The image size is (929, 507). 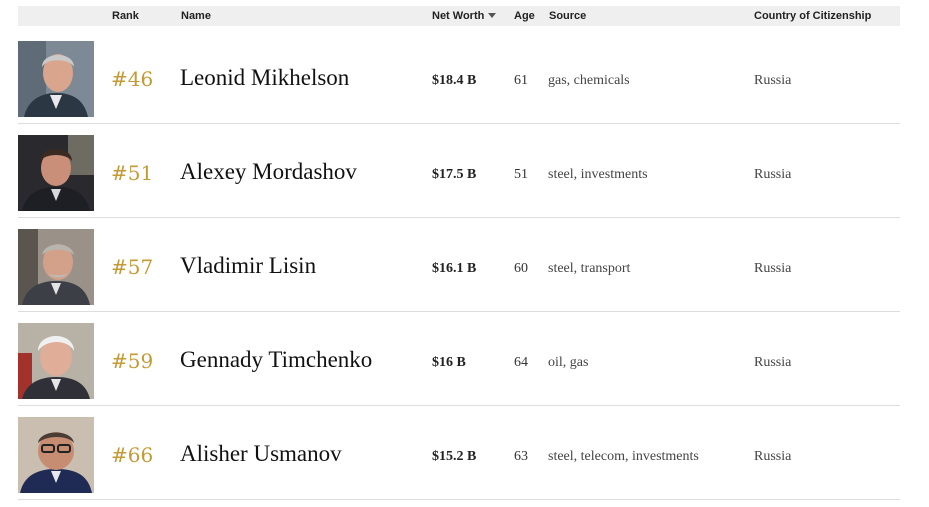 What do you see at coordinates (521, 174) in the screenshot?
I see `age: 51` at bounding box center [521, 174].